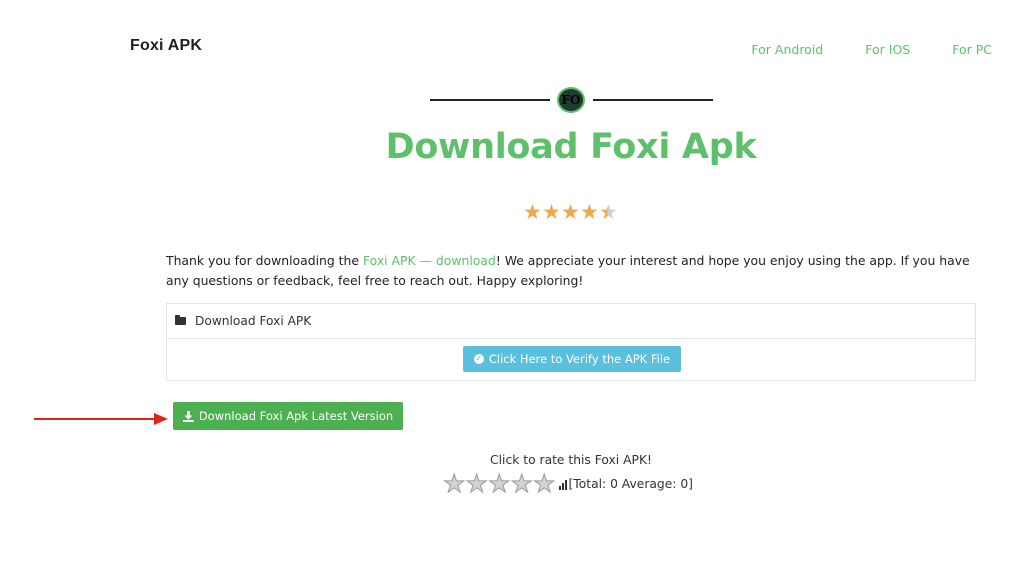 The width and height of the screenshot is (1024, 576). I want to click on page-title: Download Foxi Apk, so click(571, 147).